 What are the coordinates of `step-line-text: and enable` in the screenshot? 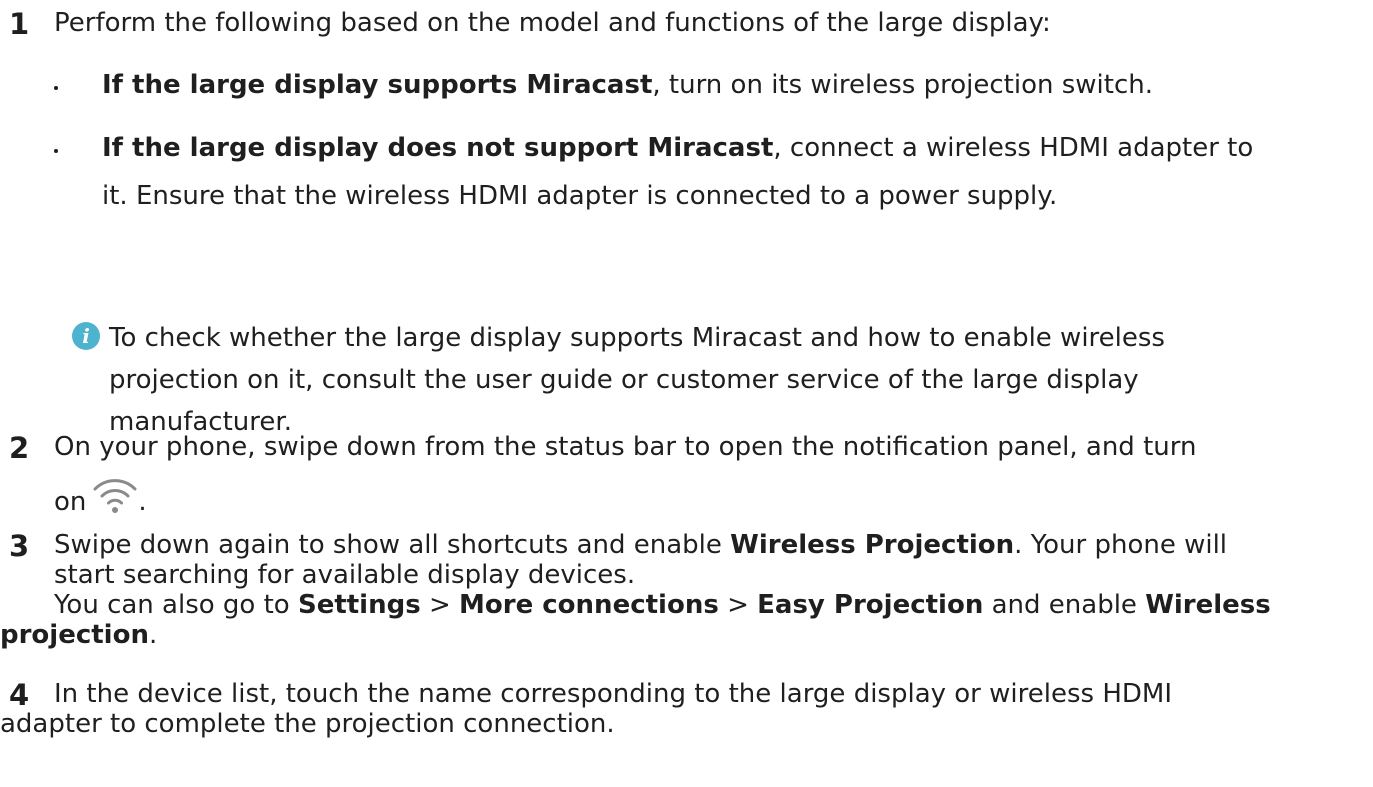 It's located at (1064, 605).